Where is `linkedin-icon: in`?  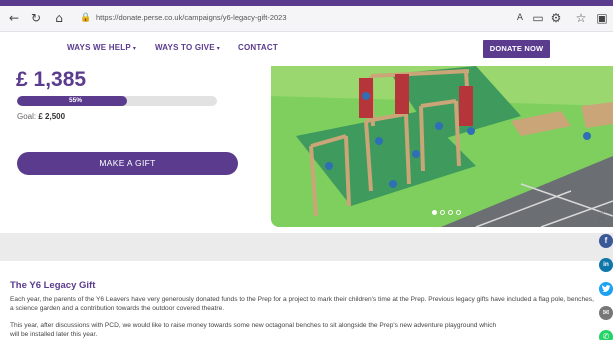 linkedin-icon: in is located at coordinates (606, 265).